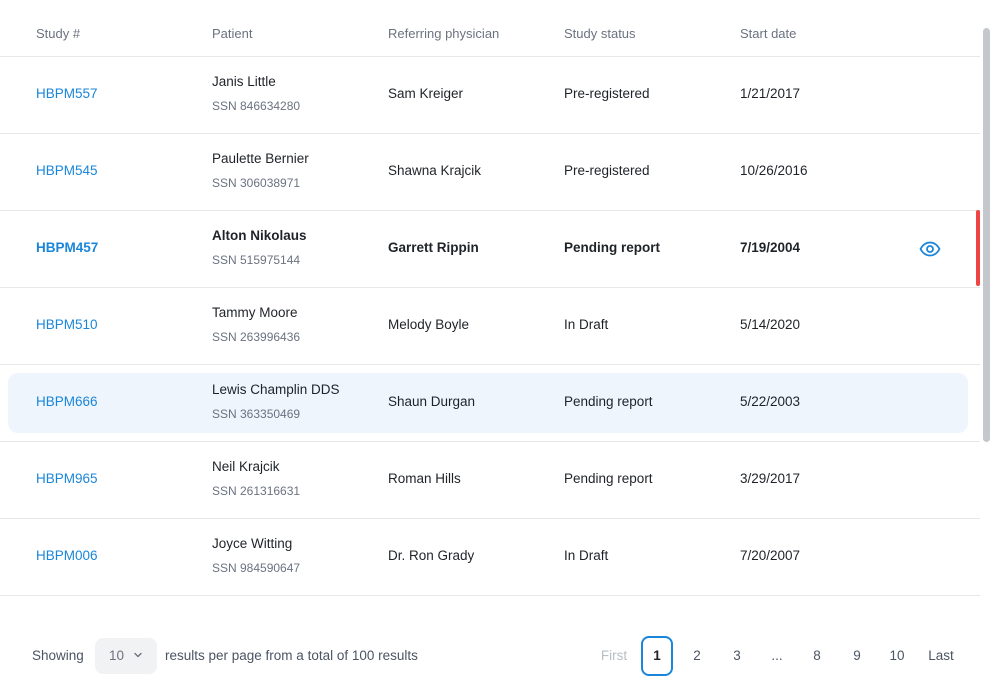 The width and height of the screenshot is (992, 700). I want to click on referring-physician: Sam Kreiger, so click(426, 93).